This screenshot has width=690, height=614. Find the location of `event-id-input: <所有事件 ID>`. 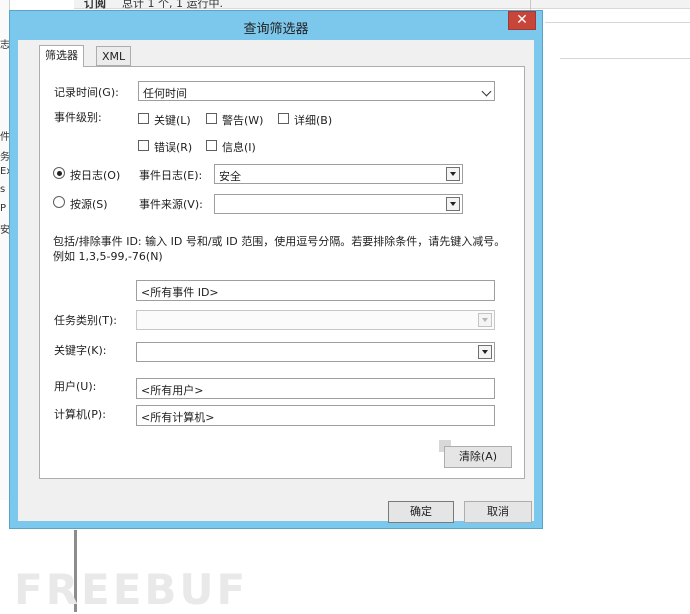

event-id-input: <所有事件 ID> is located at coordinates (315, 290).